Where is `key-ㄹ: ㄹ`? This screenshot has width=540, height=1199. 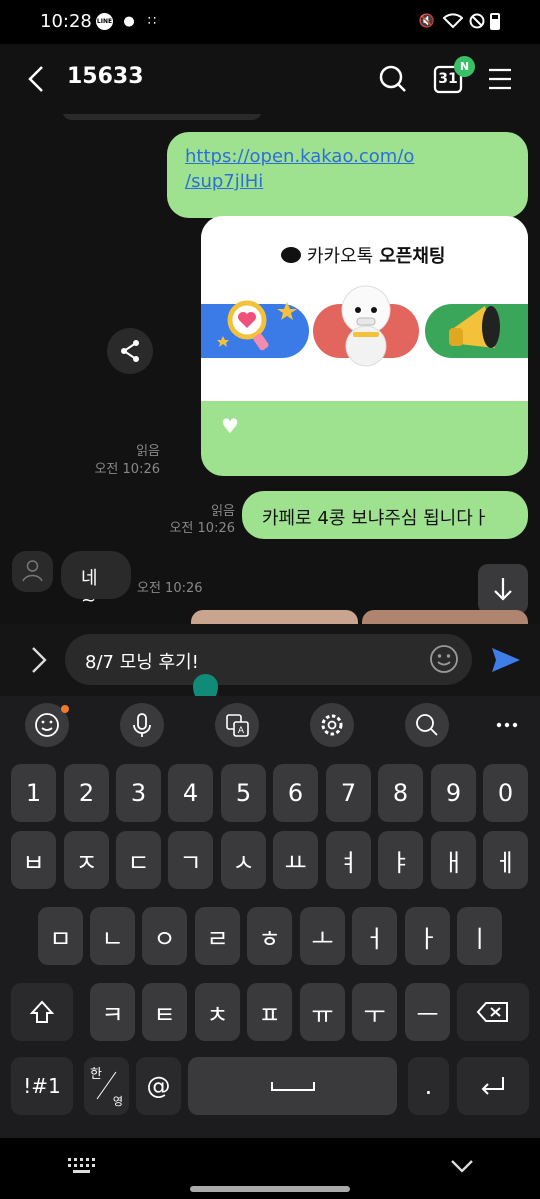
key-ㄹ: ㄹ is located at coordinates (217, 936).